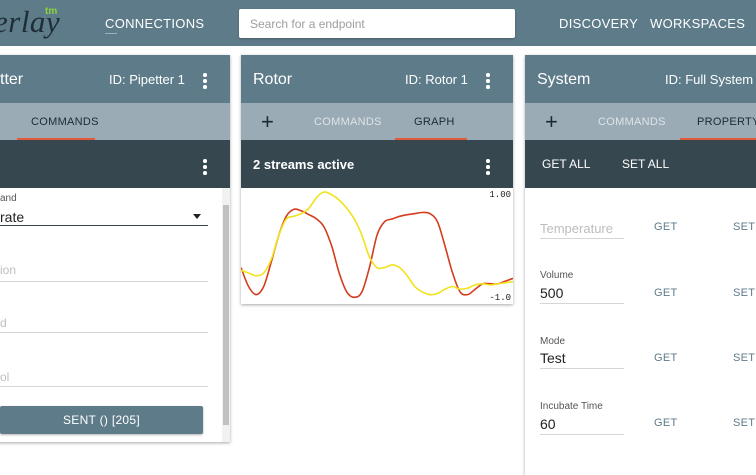 Image resolution: width=756 pixels, height=475 pixels. Describe the element at coordinates (551, 122) in the screenshot. I see `system-add-icon: +` at that location.